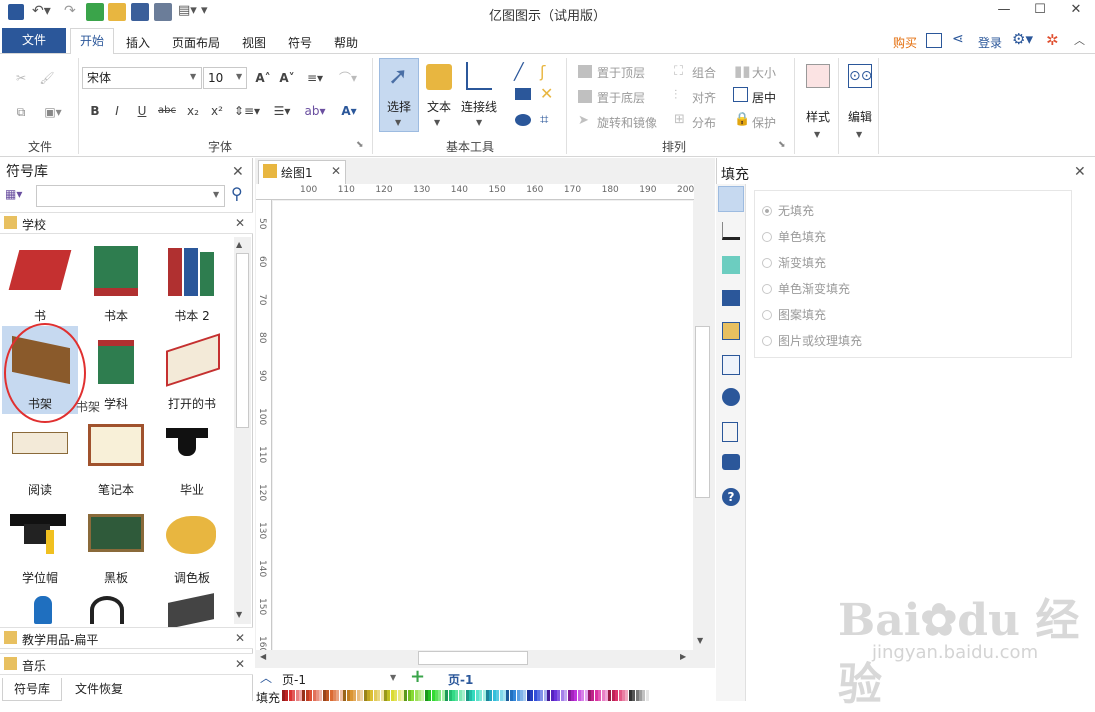  I want to click on symbol-item: 书本, so click(116, 282).